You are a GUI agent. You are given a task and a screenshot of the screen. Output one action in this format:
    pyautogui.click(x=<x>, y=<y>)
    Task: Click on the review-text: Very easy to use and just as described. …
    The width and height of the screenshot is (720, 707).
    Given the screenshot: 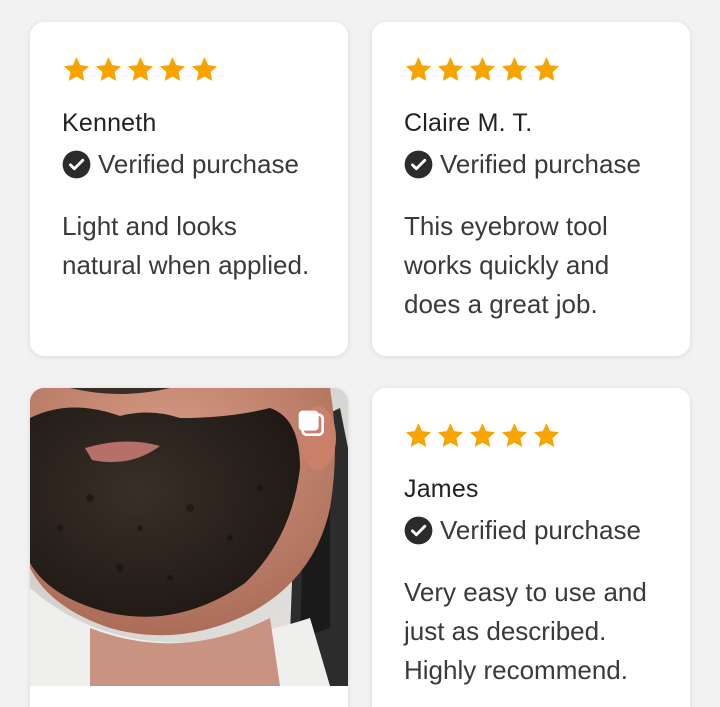 What is the action you would take?
    pyautogui.click(x=525, y=631)
    